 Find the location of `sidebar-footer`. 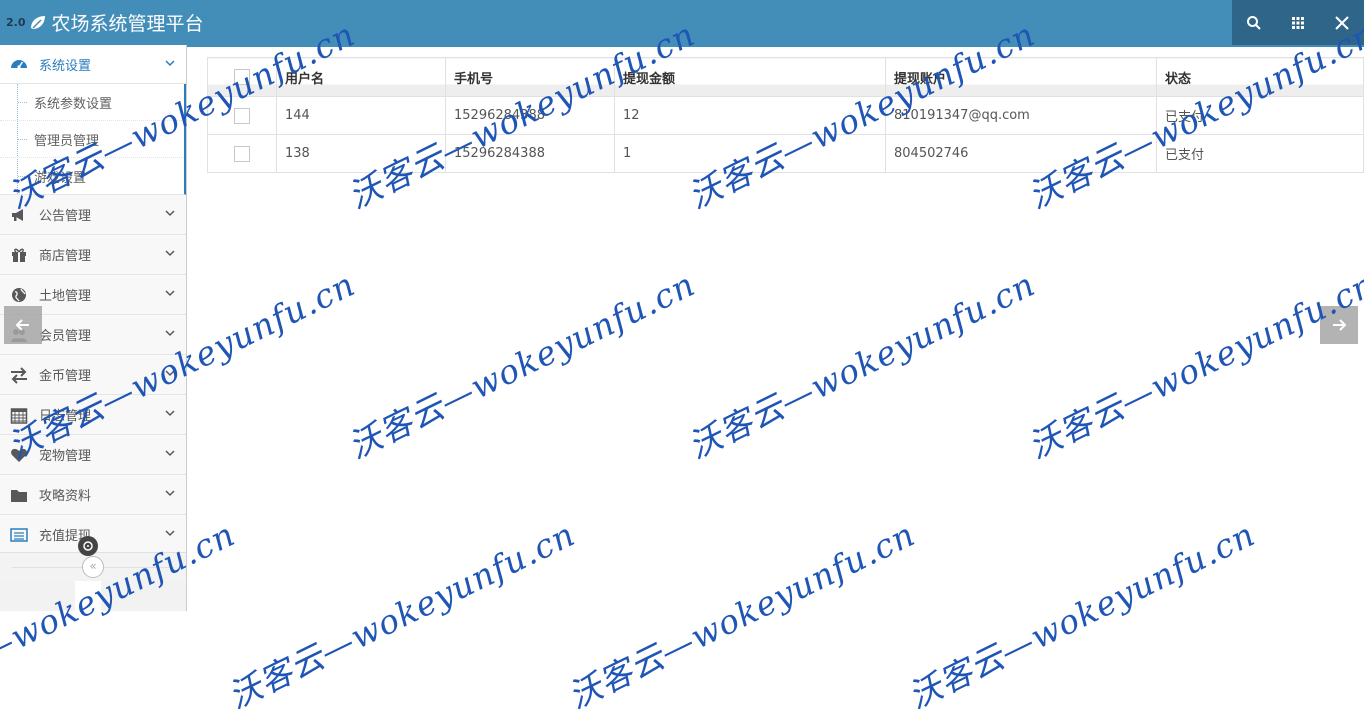

sidebar-footer is located at coordinates (88, 596).